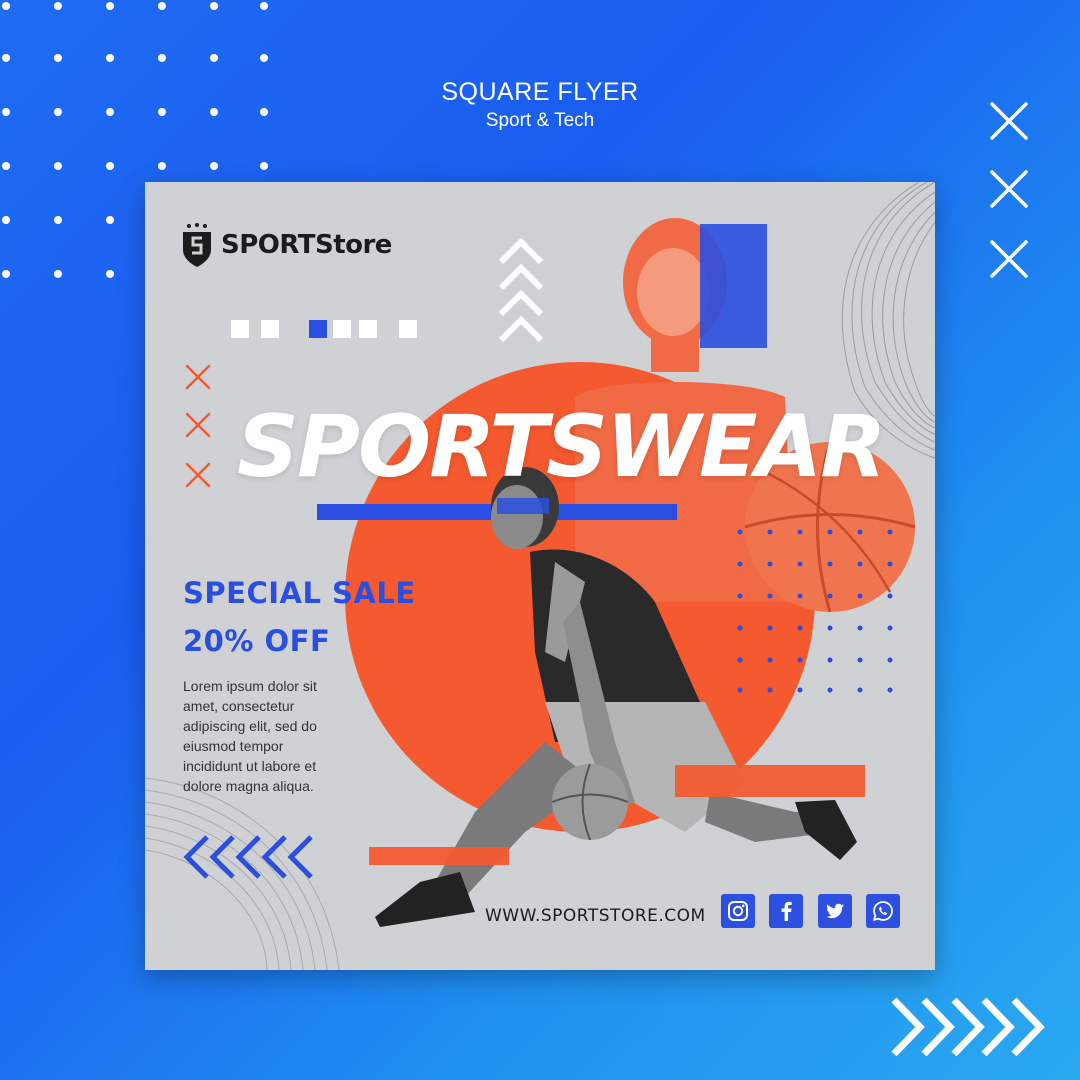 The height and width of the screenshot is (1080, 1080). What do you see at coordinates (968, 1027) in the screenshot?
I see `chevrons-right-decoration` at bounding box center [968, 1027].